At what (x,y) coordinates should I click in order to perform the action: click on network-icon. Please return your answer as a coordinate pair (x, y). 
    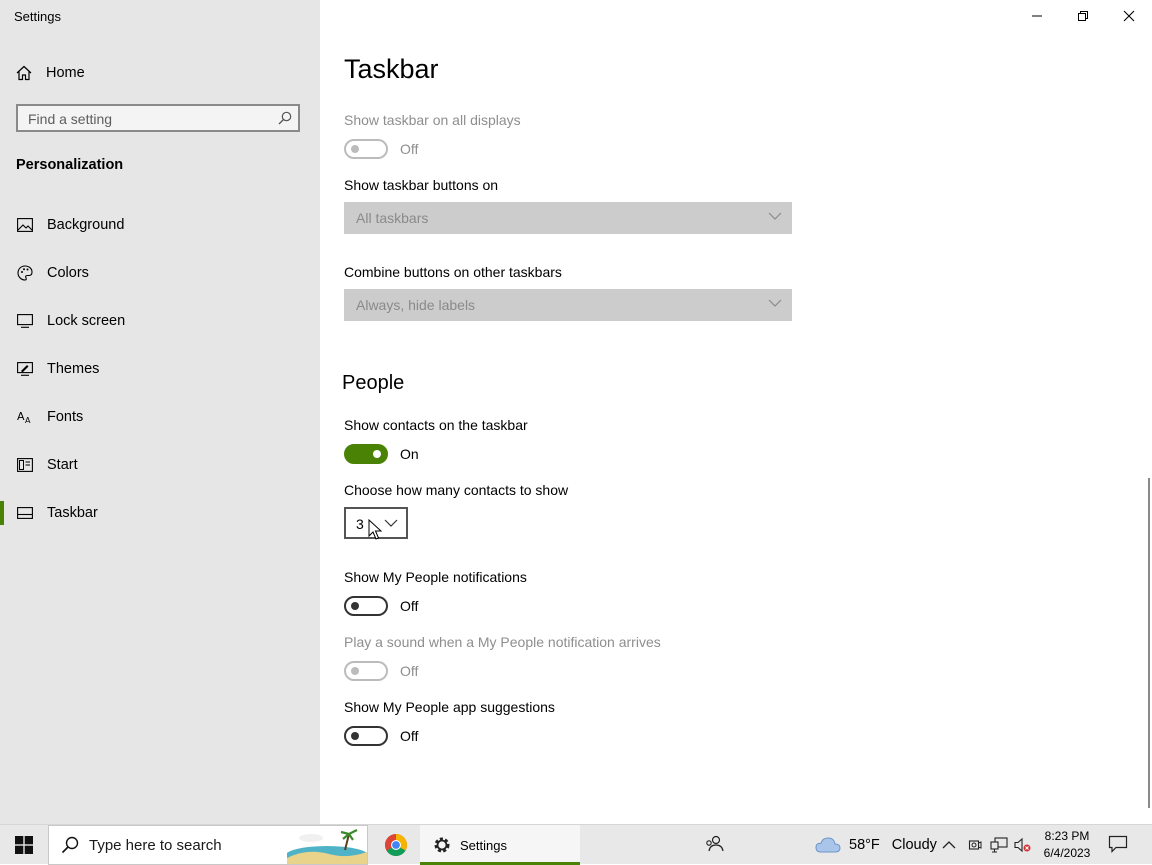
    Looking at the image, I should click on (999, 845).